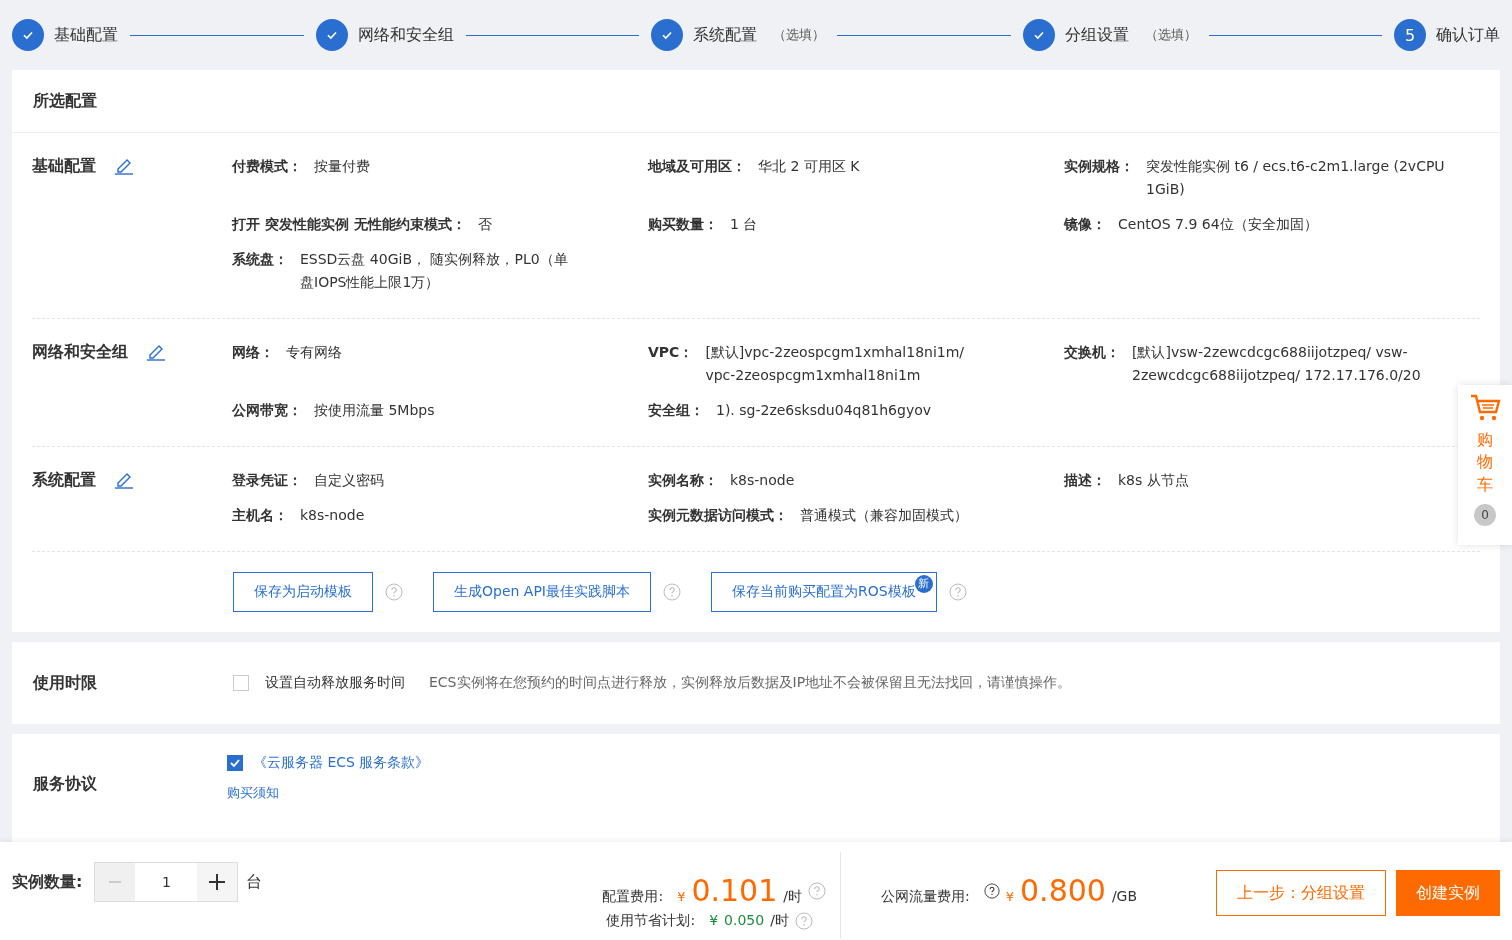 This screenshot has height=940, width=1512. What do you see at coordinates (1296, 178) in the screenshot?
I see `field-value: 突发性能实例 t6 / ecs.t6-c2m1.large (2vCPU 1GiB)` at bounding box center [1296, 178].